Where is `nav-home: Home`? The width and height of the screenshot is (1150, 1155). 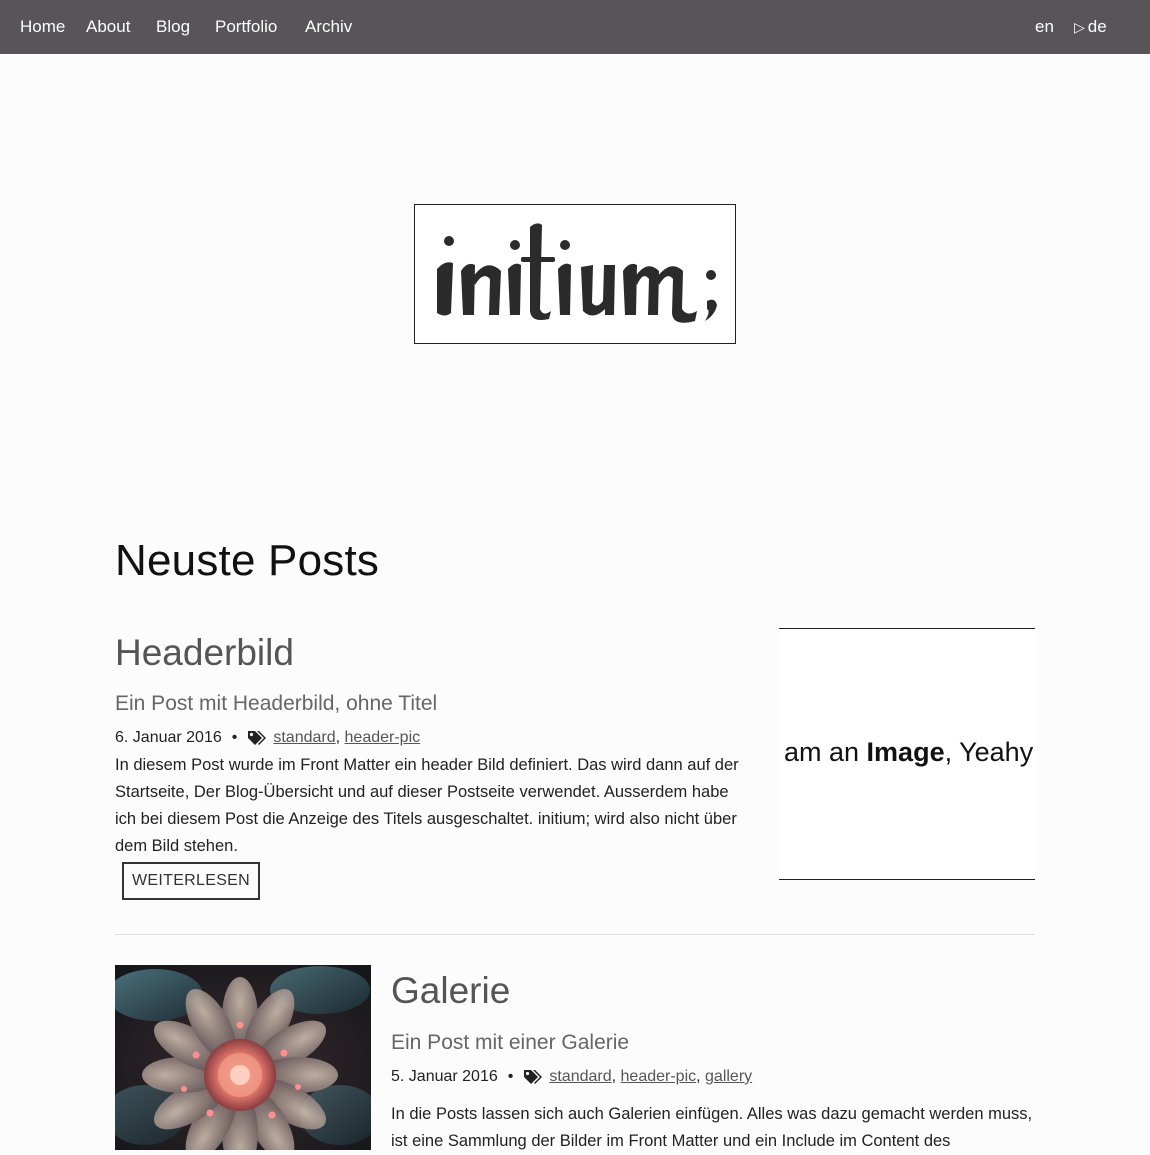
nav-home: Home is located at coordinates (42, 27).